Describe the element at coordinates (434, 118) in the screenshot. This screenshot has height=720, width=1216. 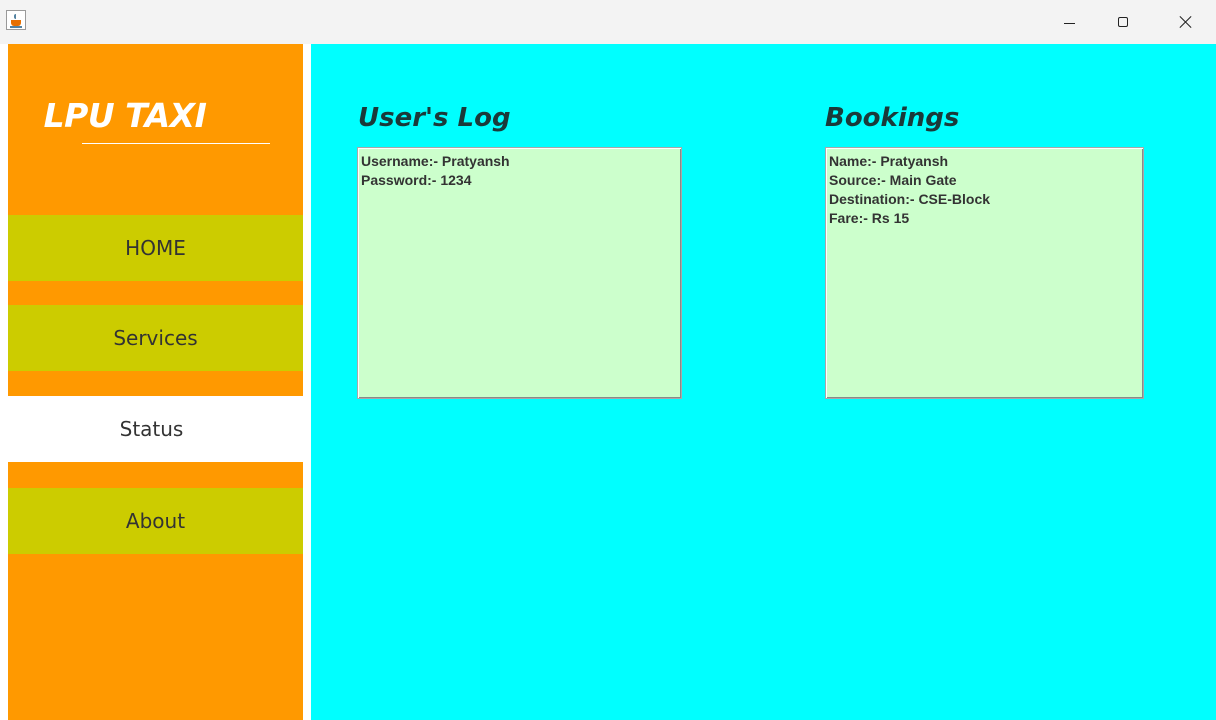
I see `users-log-title: User's Log` at that location.